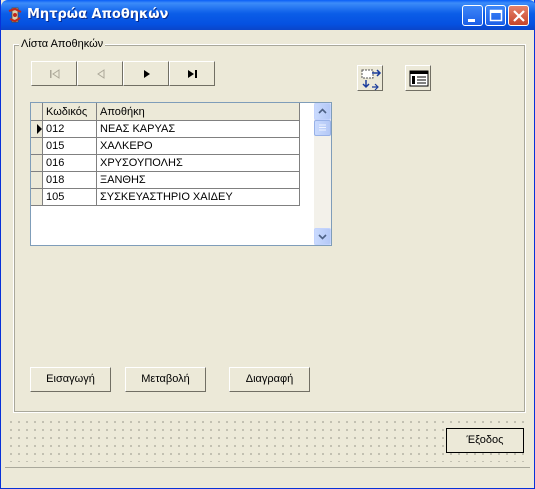 This screenshot has width=535, height=489. I want to click on prior-record-button, so click(100, 73).